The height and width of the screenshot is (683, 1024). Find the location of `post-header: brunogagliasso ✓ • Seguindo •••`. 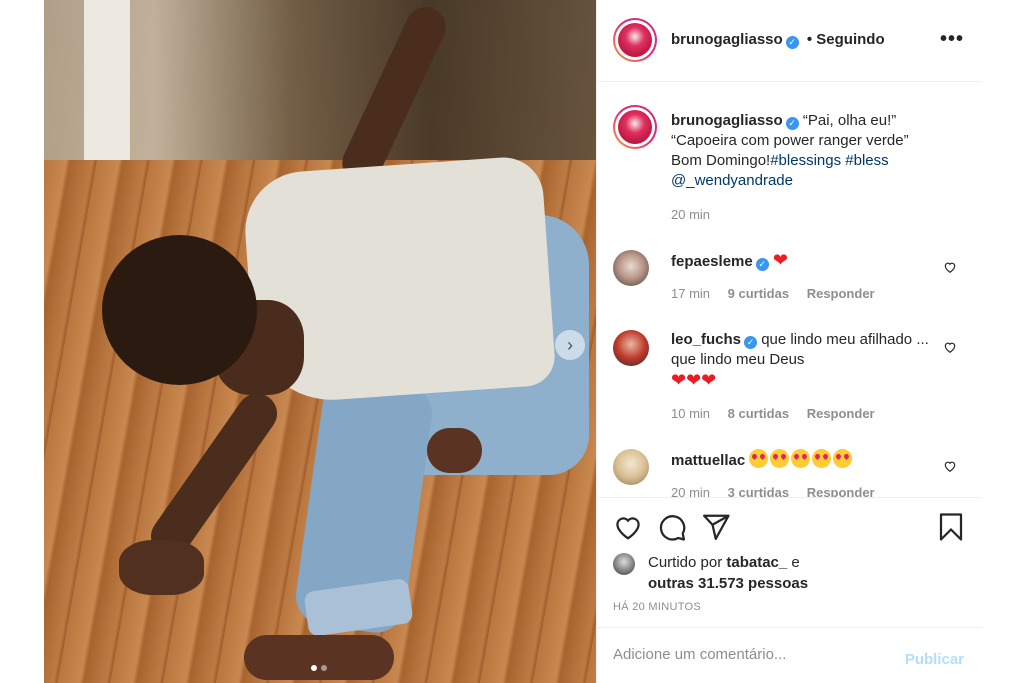

post-header: brunogagliasso ✓ • Seguindo ••• is located at coordinates (789, 41).